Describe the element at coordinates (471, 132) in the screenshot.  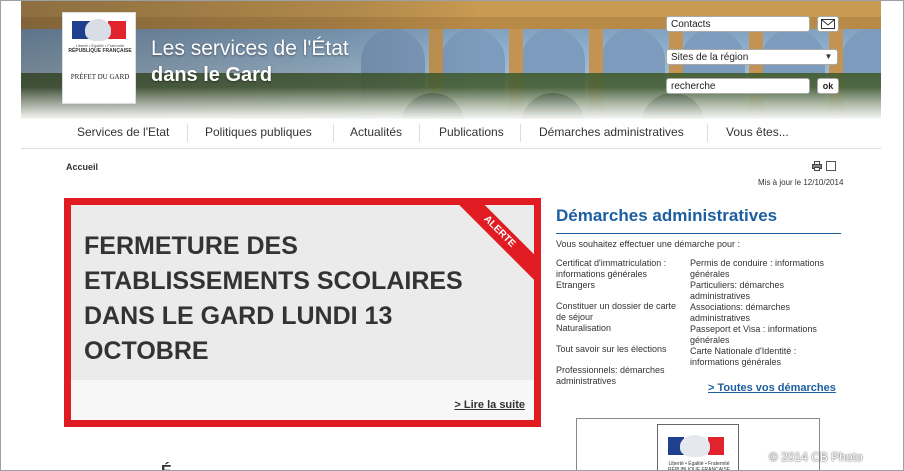
I see `nav-item-publications: Publications` at that location.